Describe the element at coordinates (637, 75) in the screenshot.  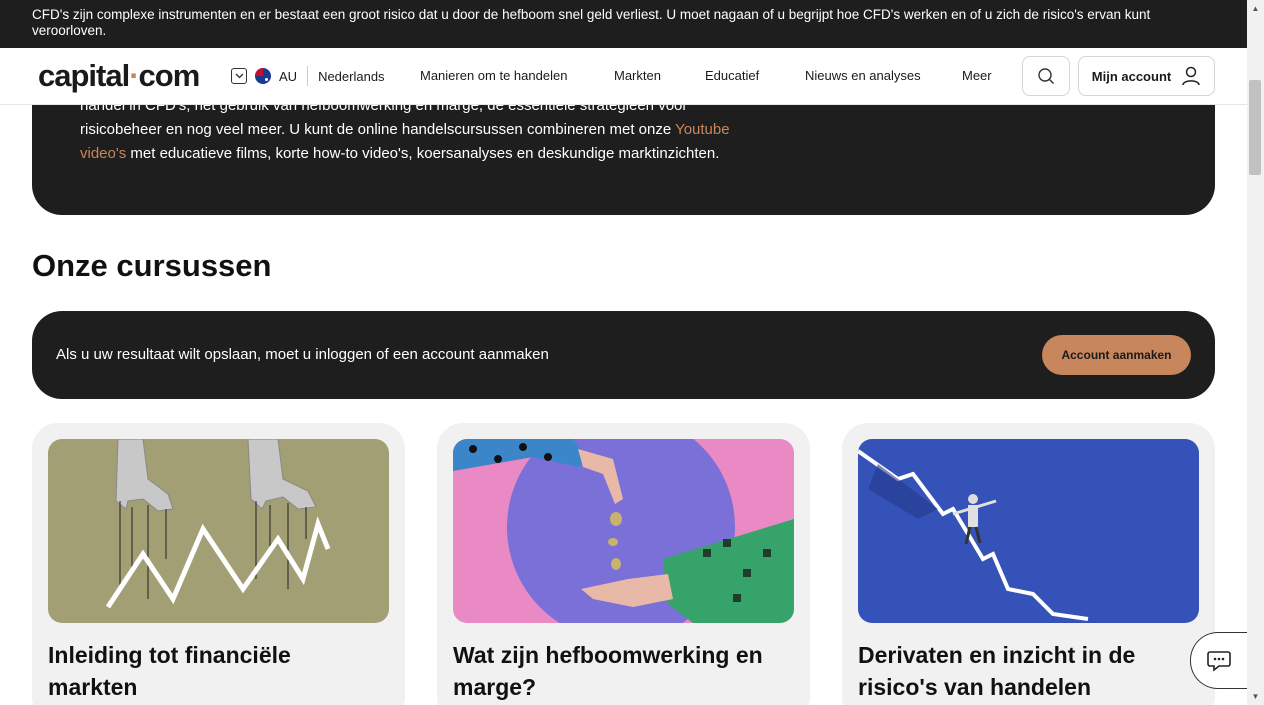
I see `nav-markets: Markten` at that location.